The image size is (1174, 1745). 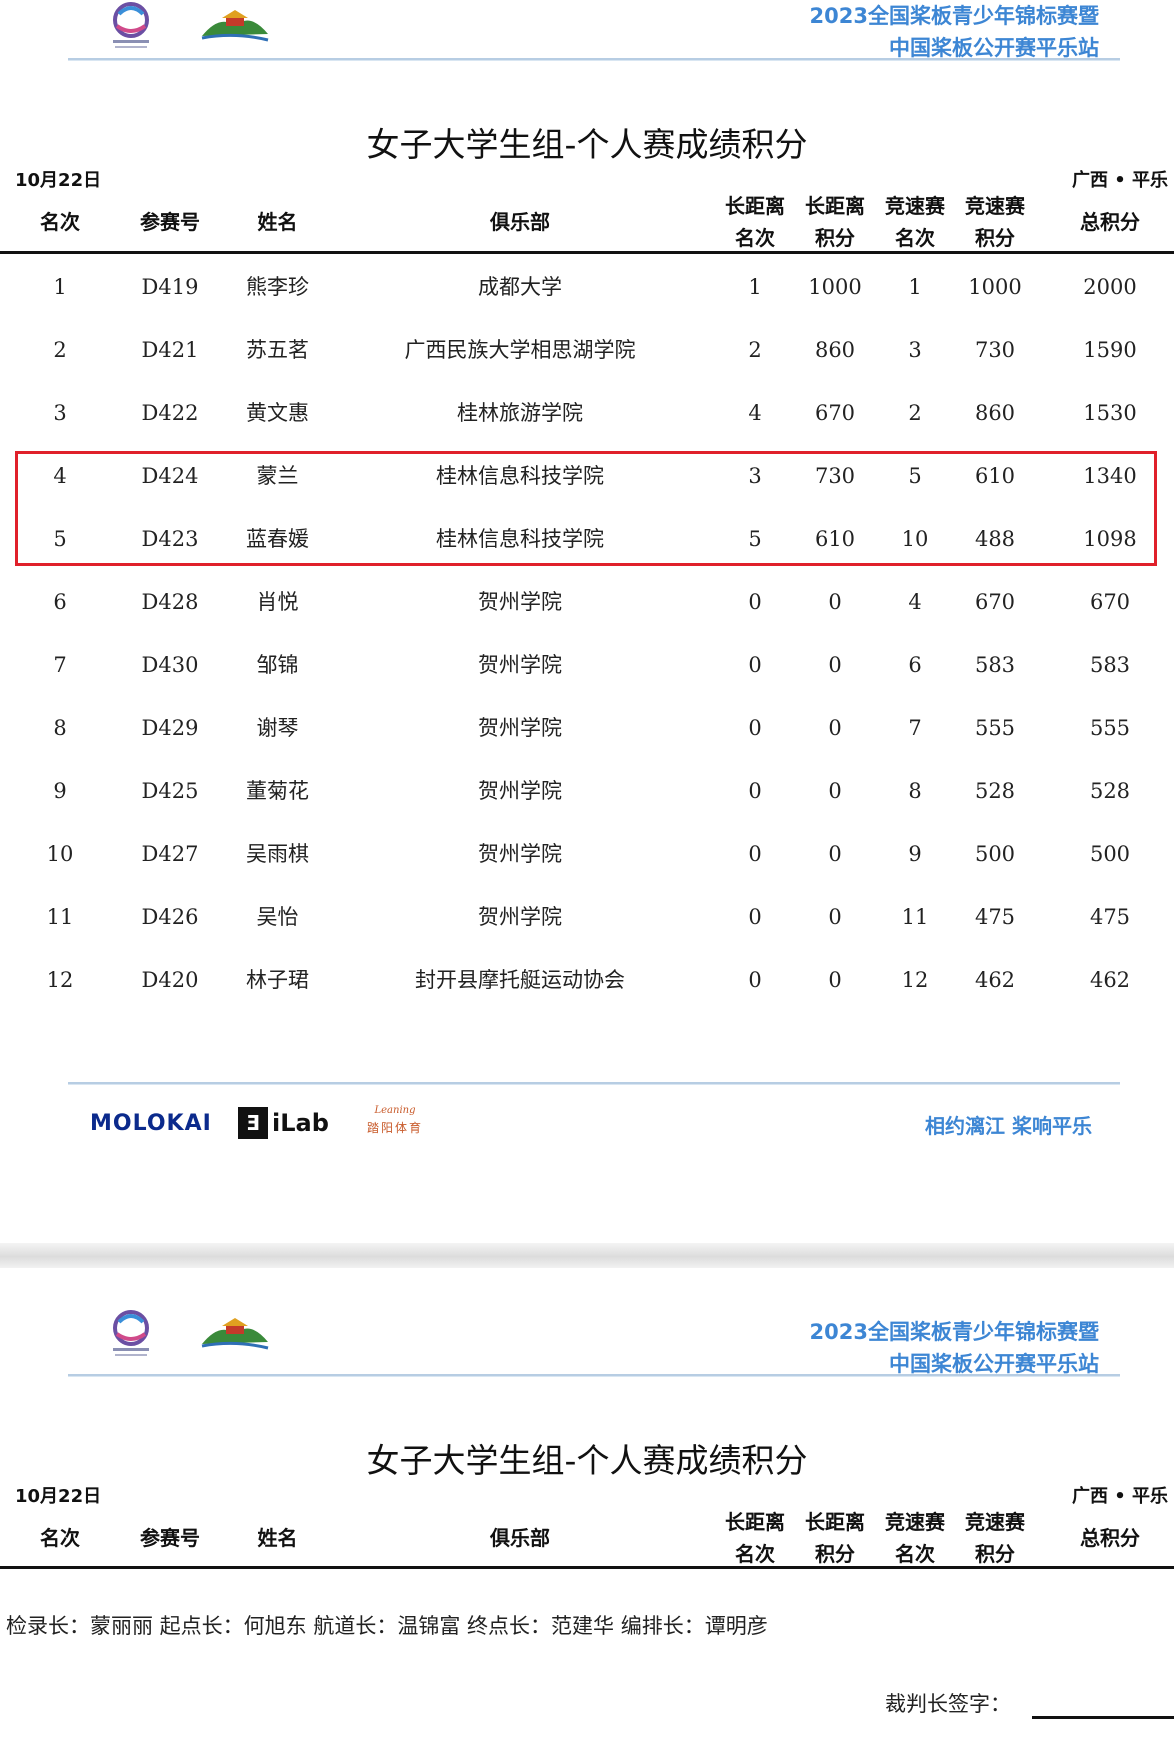 What do you see at coordinates (995, 222) in the screenshot?
I see `header-sprint-points: 竞速赛 积分` at bounding box center [995, 222].